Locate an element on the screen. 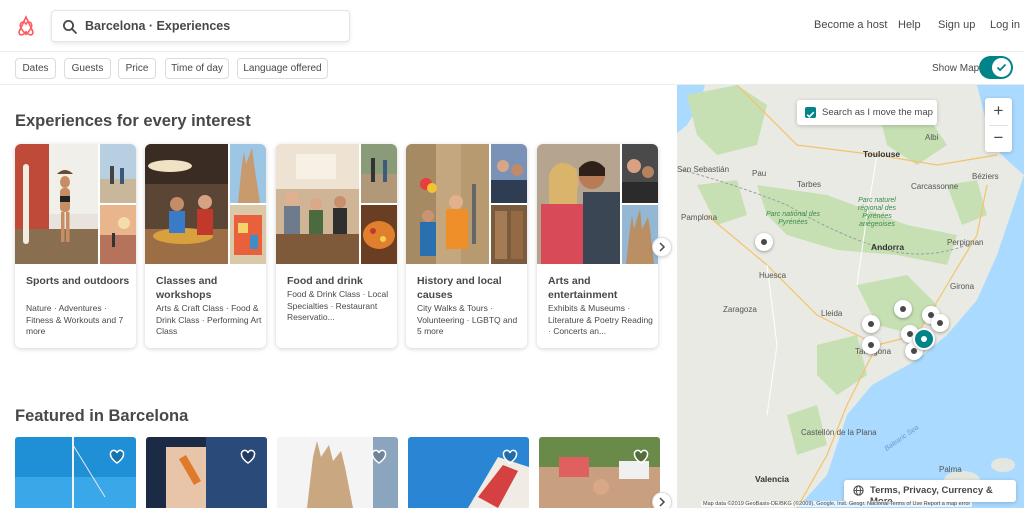  map-label: Albi is located at coordinates (932, 137).